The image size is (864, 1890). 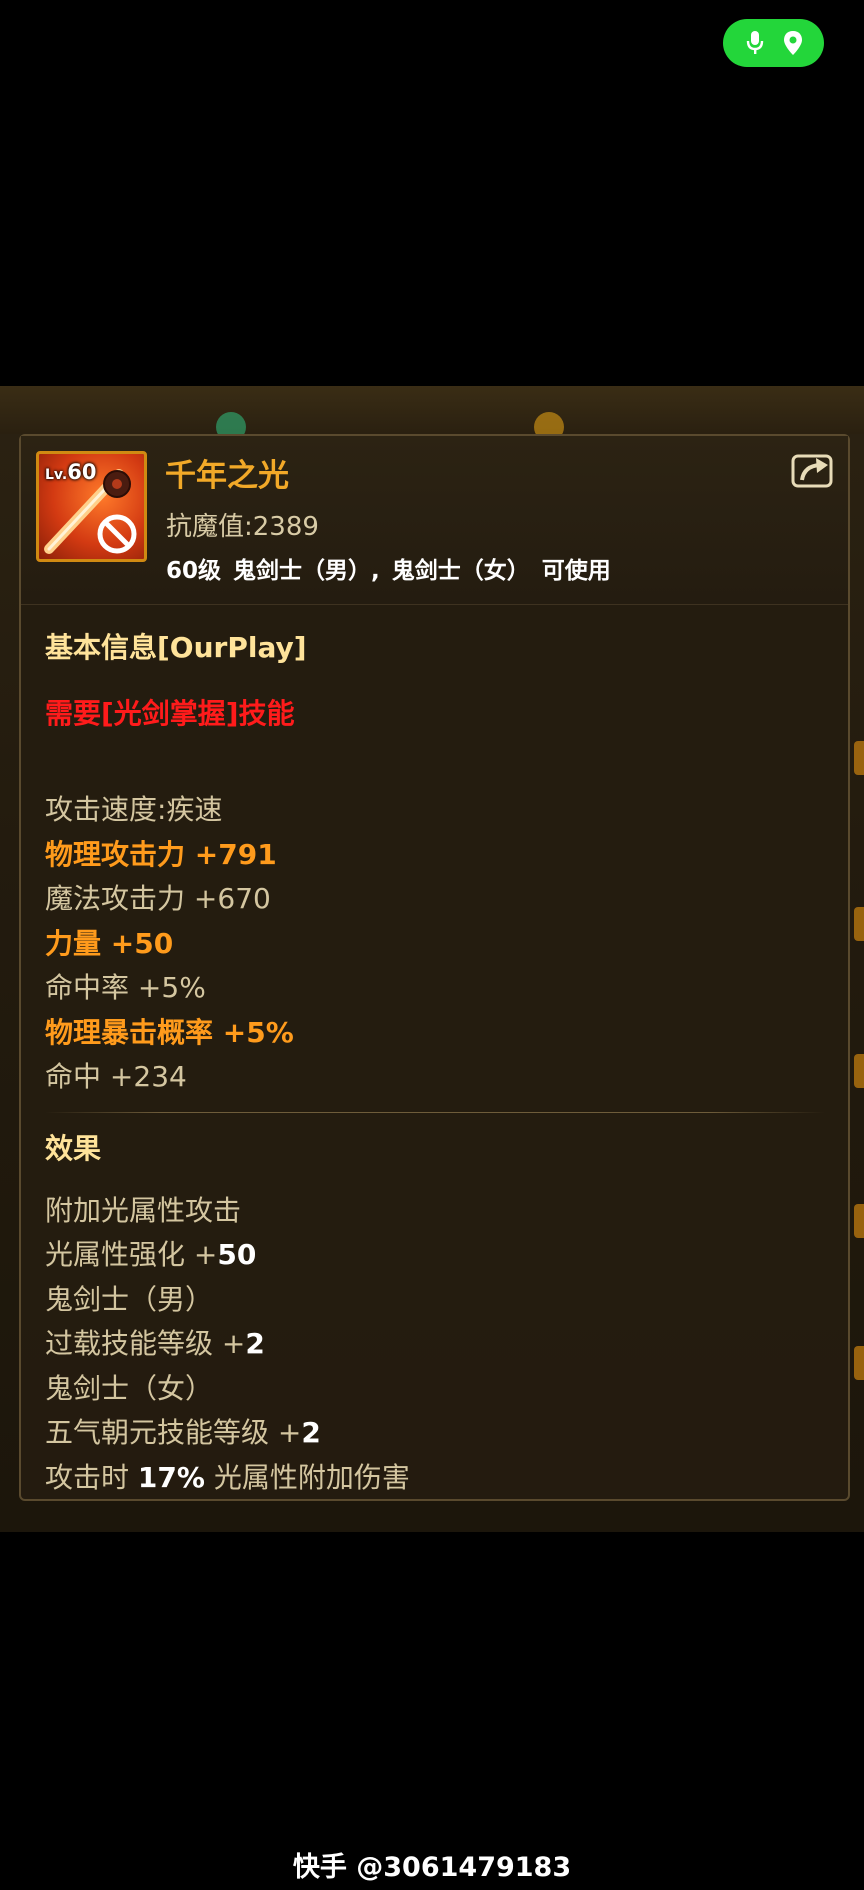 What do you see at coordinates (432, 410) in the screenshot?
I see `game-top-bar` at bounding box center [432, 410].